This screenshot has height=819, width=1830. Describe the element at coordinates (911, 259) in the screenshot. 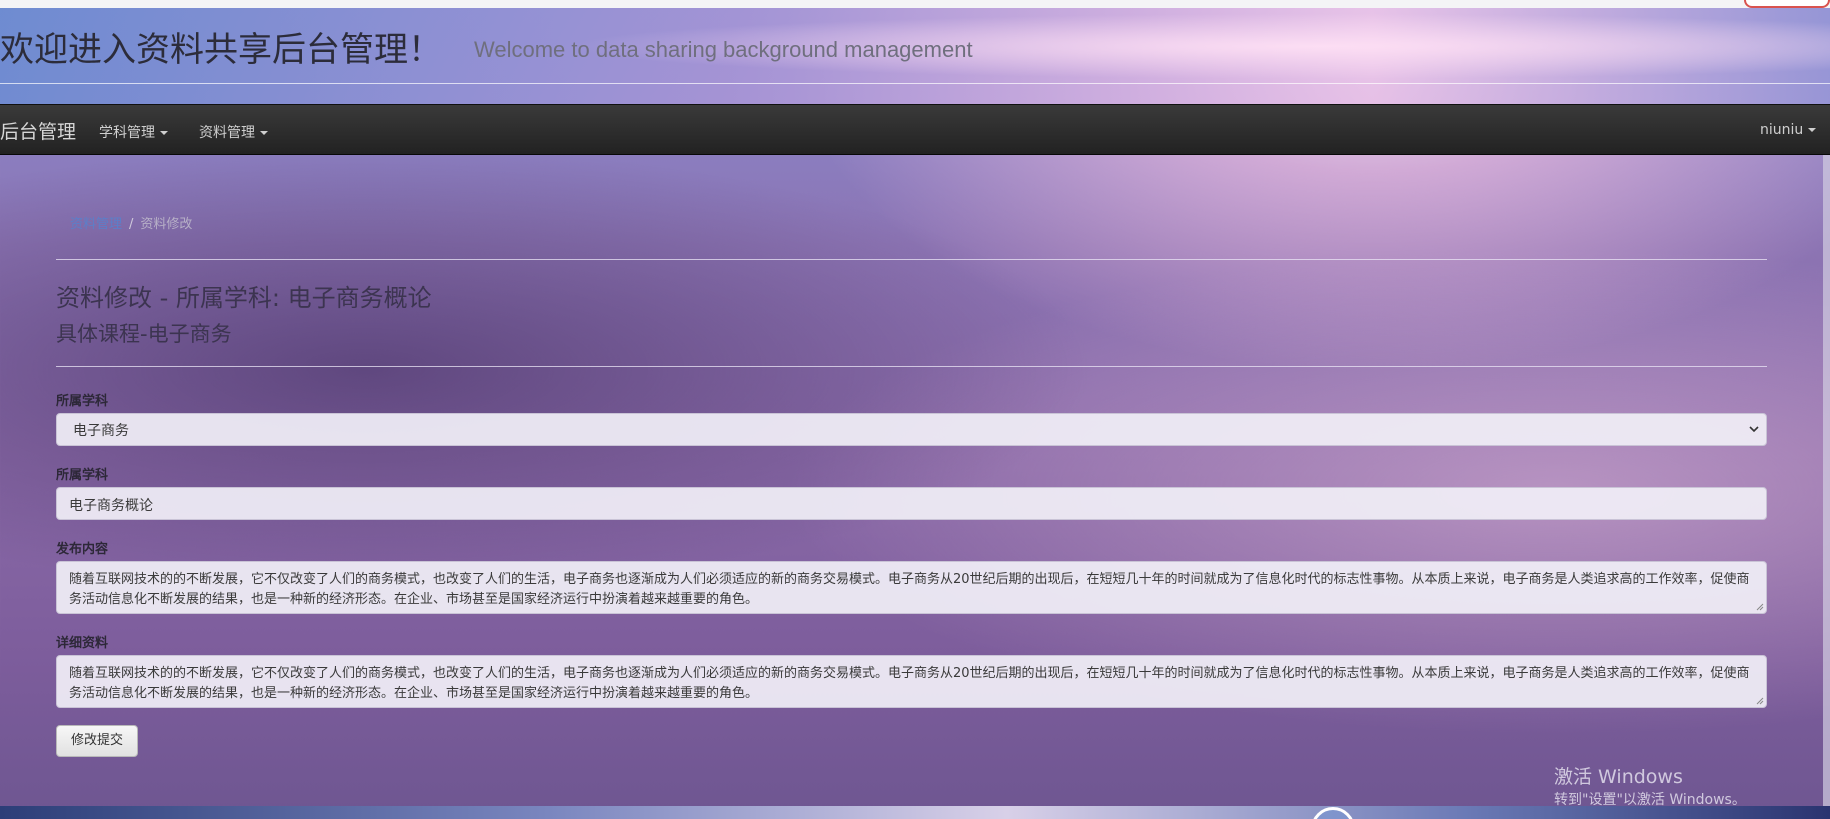

I see `divider-top` at that location.